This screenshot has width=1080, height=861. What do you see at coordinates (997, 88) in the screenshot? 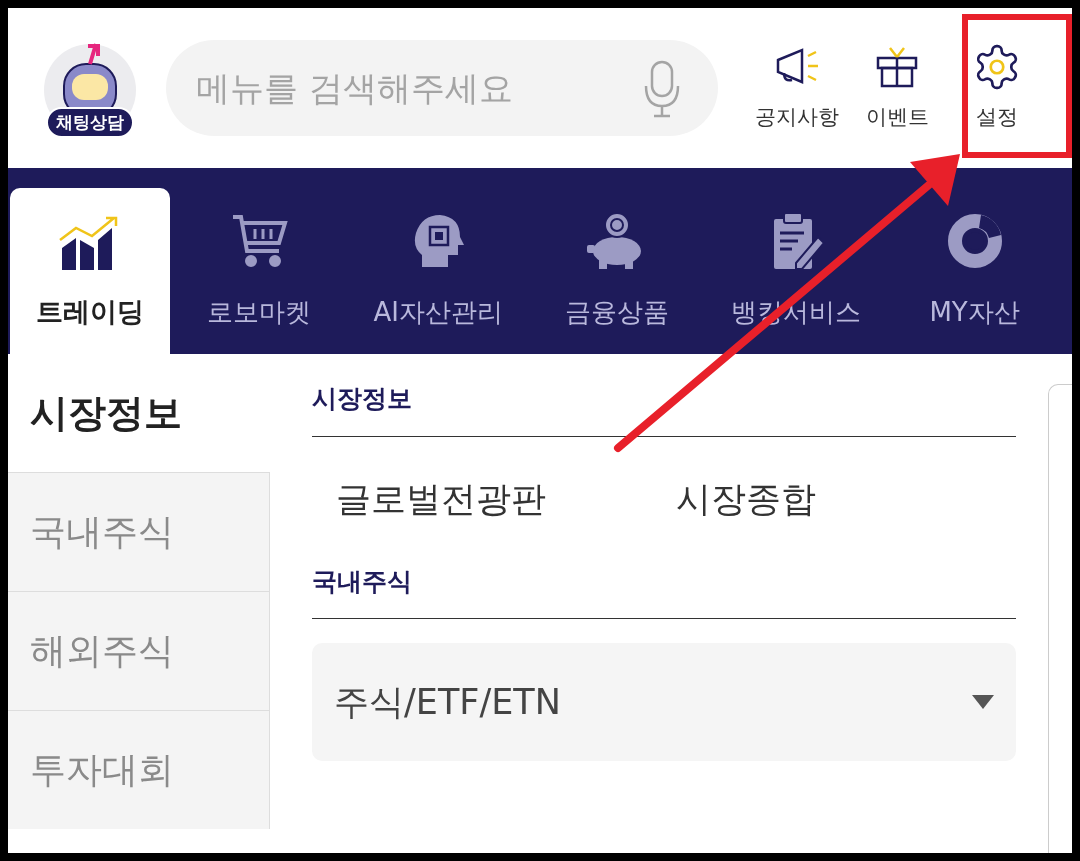
I see `header-action-button: 설정` at bounding box center [997, 88].